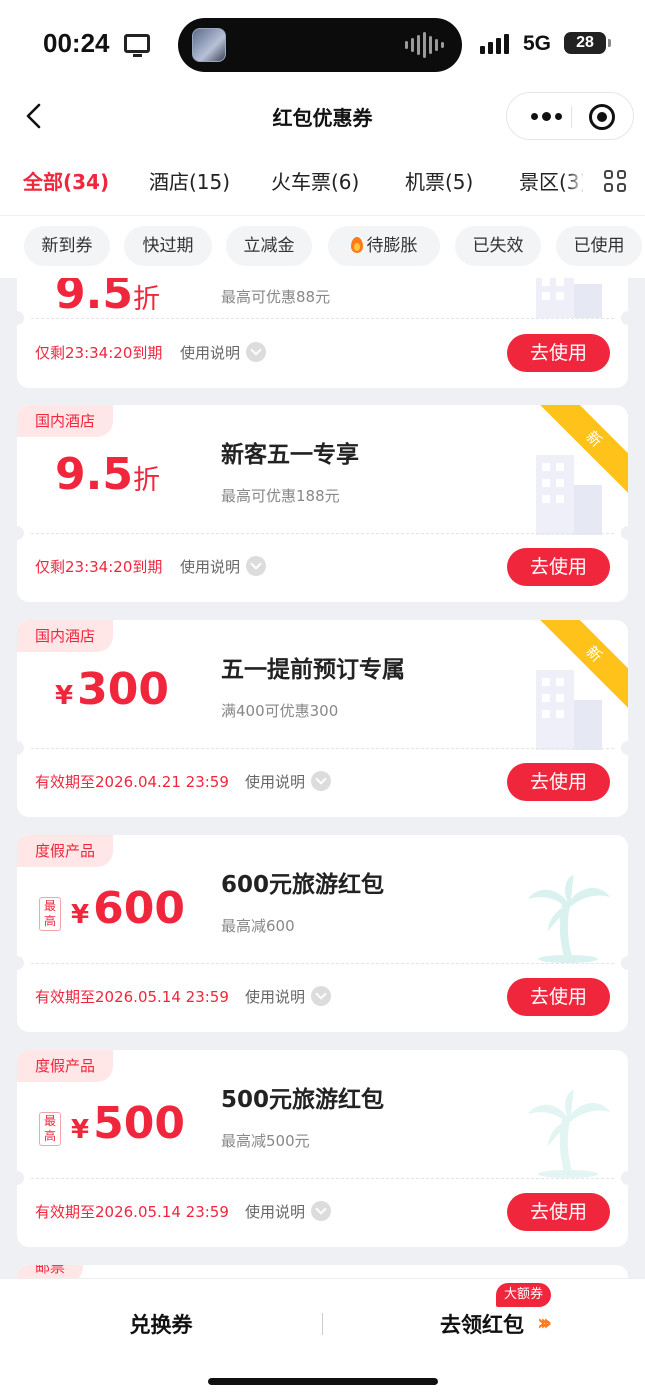 This screenshot has width=645, height=1398. Describe the element at coordinates (258, 926) in the screenshot. I see `coupon-subtitle: 最高减600` at that location.